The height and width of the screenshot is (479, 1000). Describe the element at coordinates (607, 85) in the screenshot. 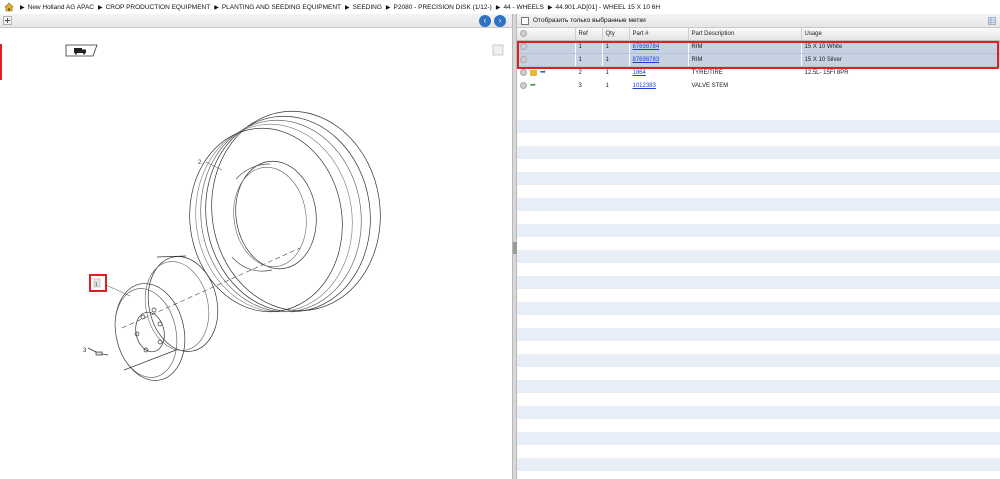

I see `cell-qty: 1` at that location.